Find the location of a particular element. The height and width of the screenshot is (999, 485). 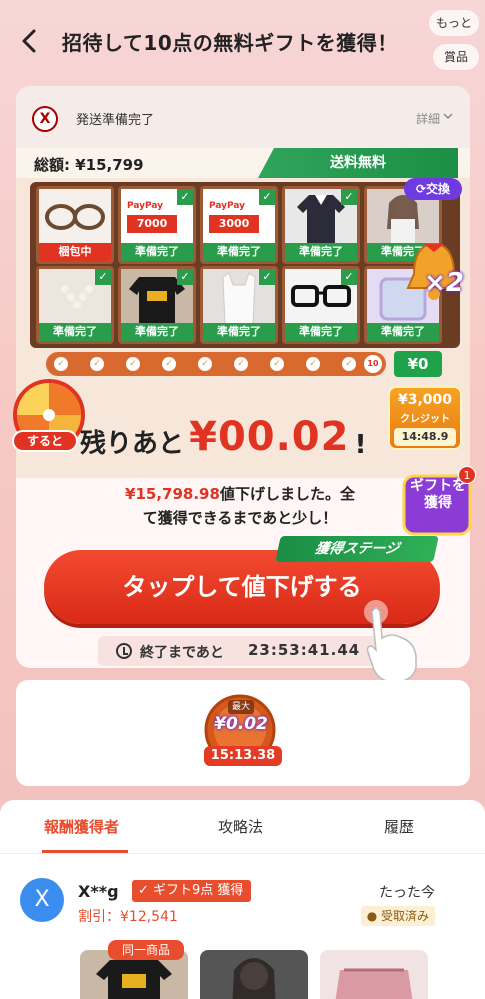

location-pin-icon: ● is located at coordinates (373, 916).